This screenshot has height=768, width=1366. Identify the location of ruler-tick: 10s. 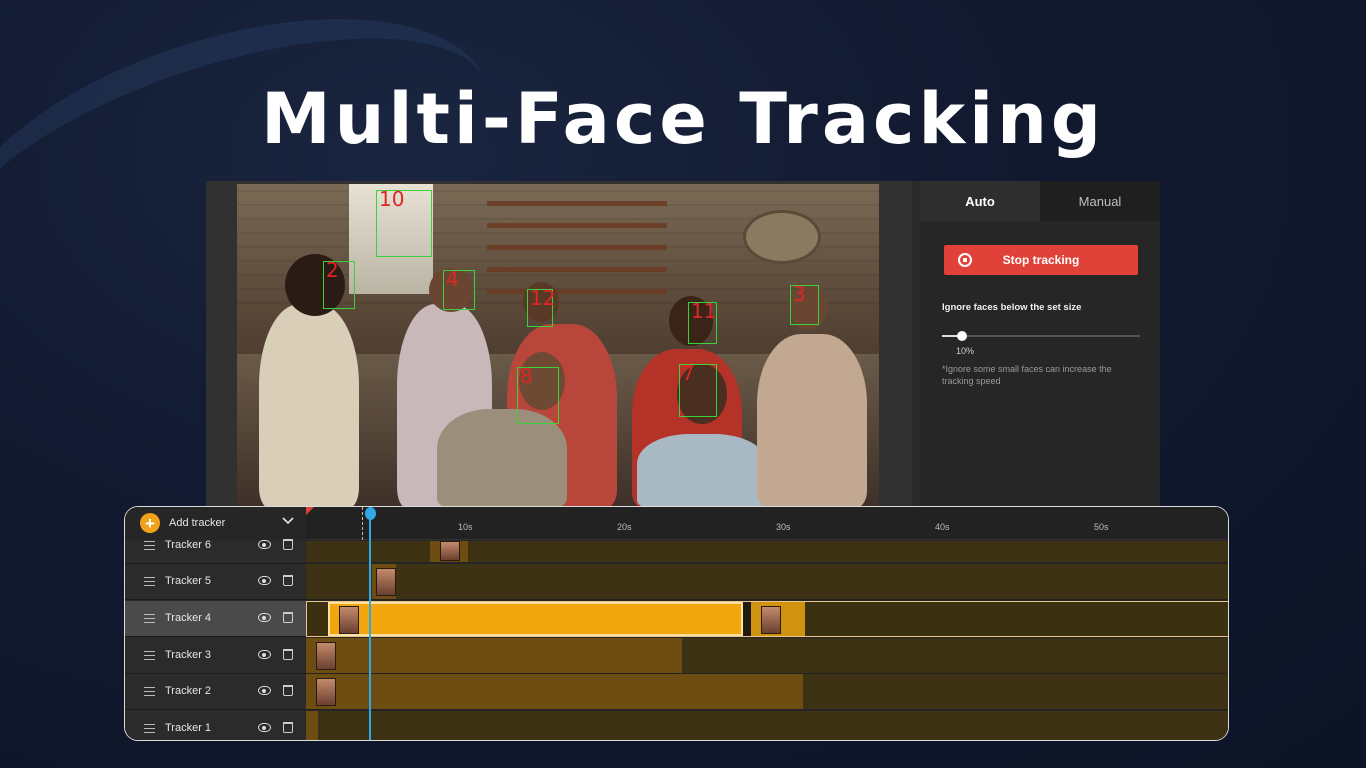
(465, 527).